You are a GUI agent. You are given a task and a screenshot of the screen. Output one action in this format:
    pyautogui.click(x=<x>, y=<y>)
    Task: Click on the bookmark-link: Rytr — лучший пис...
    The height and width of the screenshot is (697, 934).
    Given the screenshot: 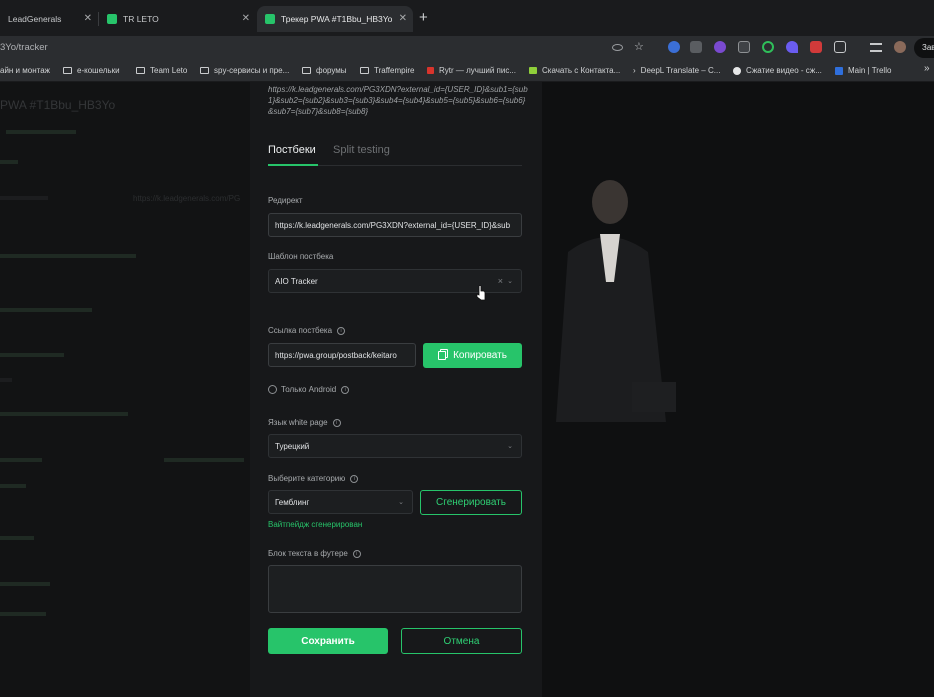 What is the action you would take?
    pyautogui.click(x=471, y=70)
    